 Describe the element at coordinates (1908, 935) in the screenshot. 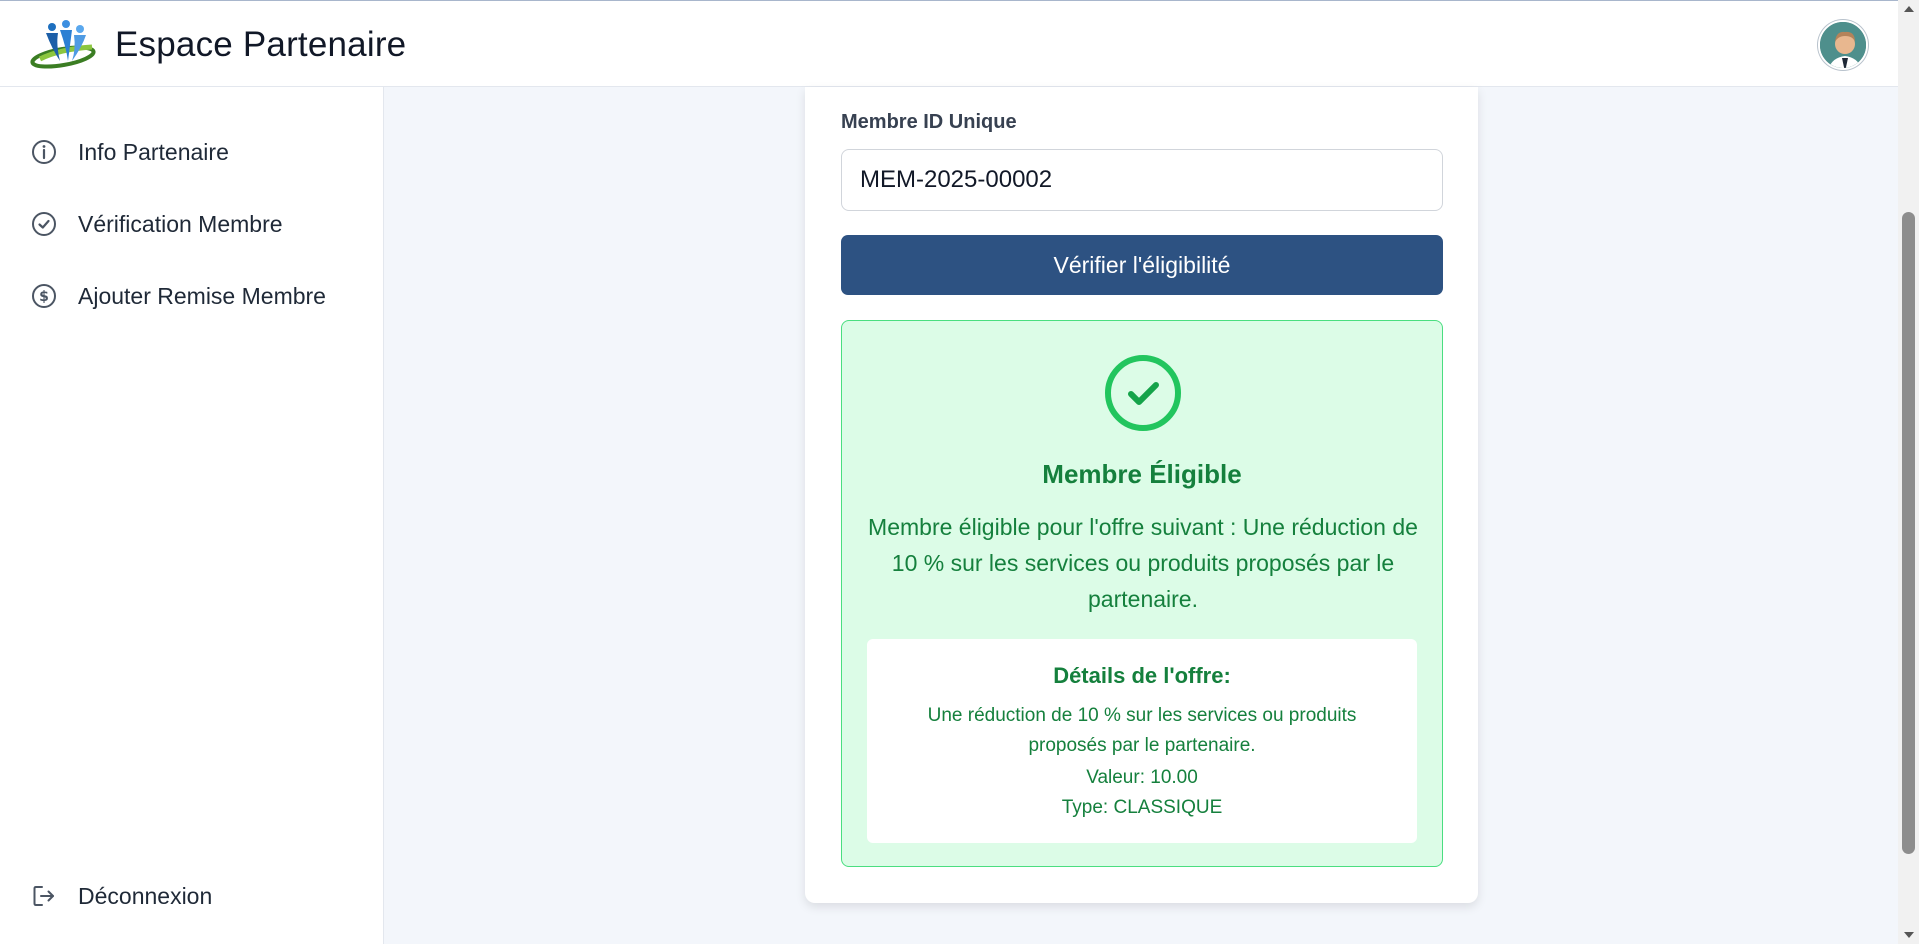

I see `scroll-down-arrow-icon` at that location.